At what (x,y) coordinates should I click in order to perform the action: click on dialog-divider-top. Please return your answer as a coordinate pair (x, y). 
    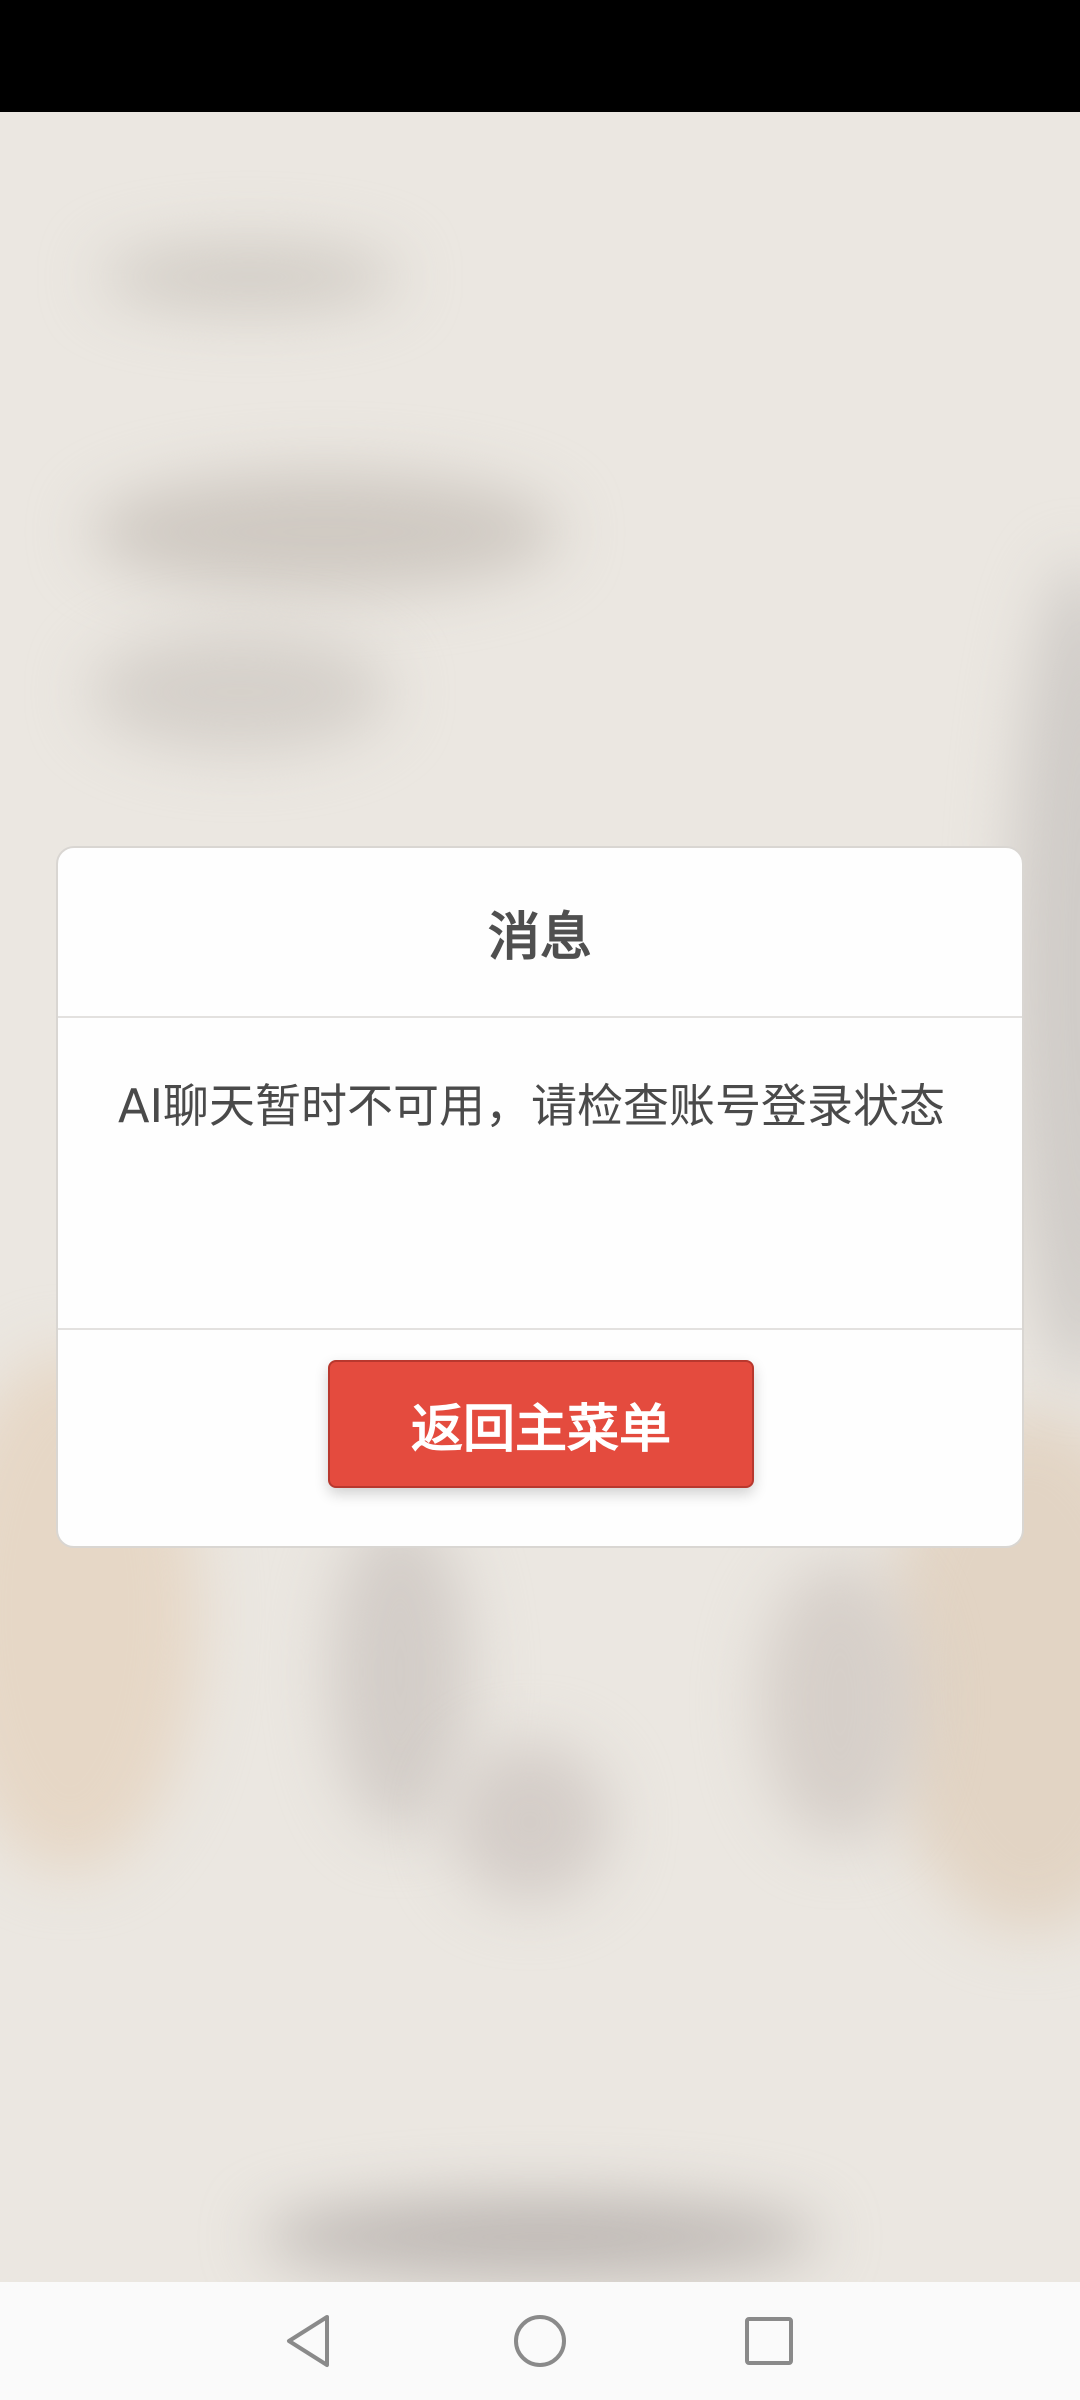
    Looking at the image, I should click on (540, 1017).